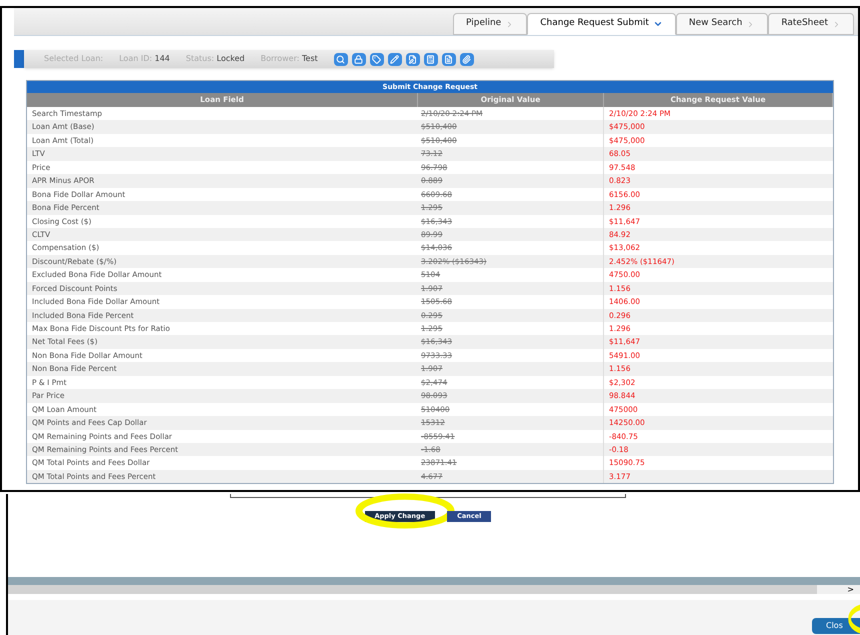 The width and height of the screenshot is (860, 635). What do you see at coordinates (449, 59) in the screenshot?
I see `document-icon` at bounding box center [449, 59].